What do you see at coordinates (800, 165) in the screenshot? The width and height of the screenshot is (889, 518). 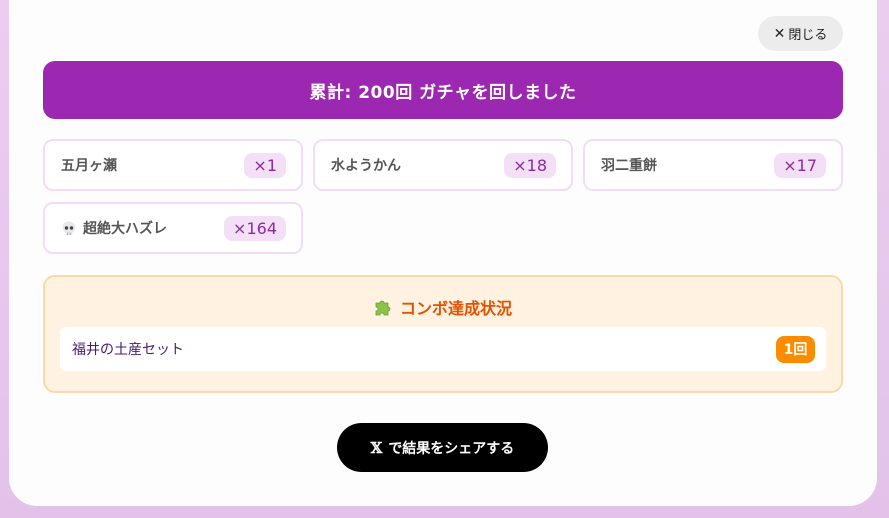 I see `item-count-badge: ×17` at bounding box center [800, 165].